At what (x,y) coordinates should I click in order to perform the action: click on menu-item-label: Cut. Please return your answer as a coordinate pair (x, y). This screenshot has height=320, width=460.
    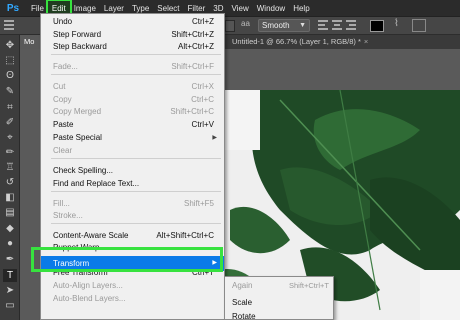
    Looking at the image, I should click on (59, 86).